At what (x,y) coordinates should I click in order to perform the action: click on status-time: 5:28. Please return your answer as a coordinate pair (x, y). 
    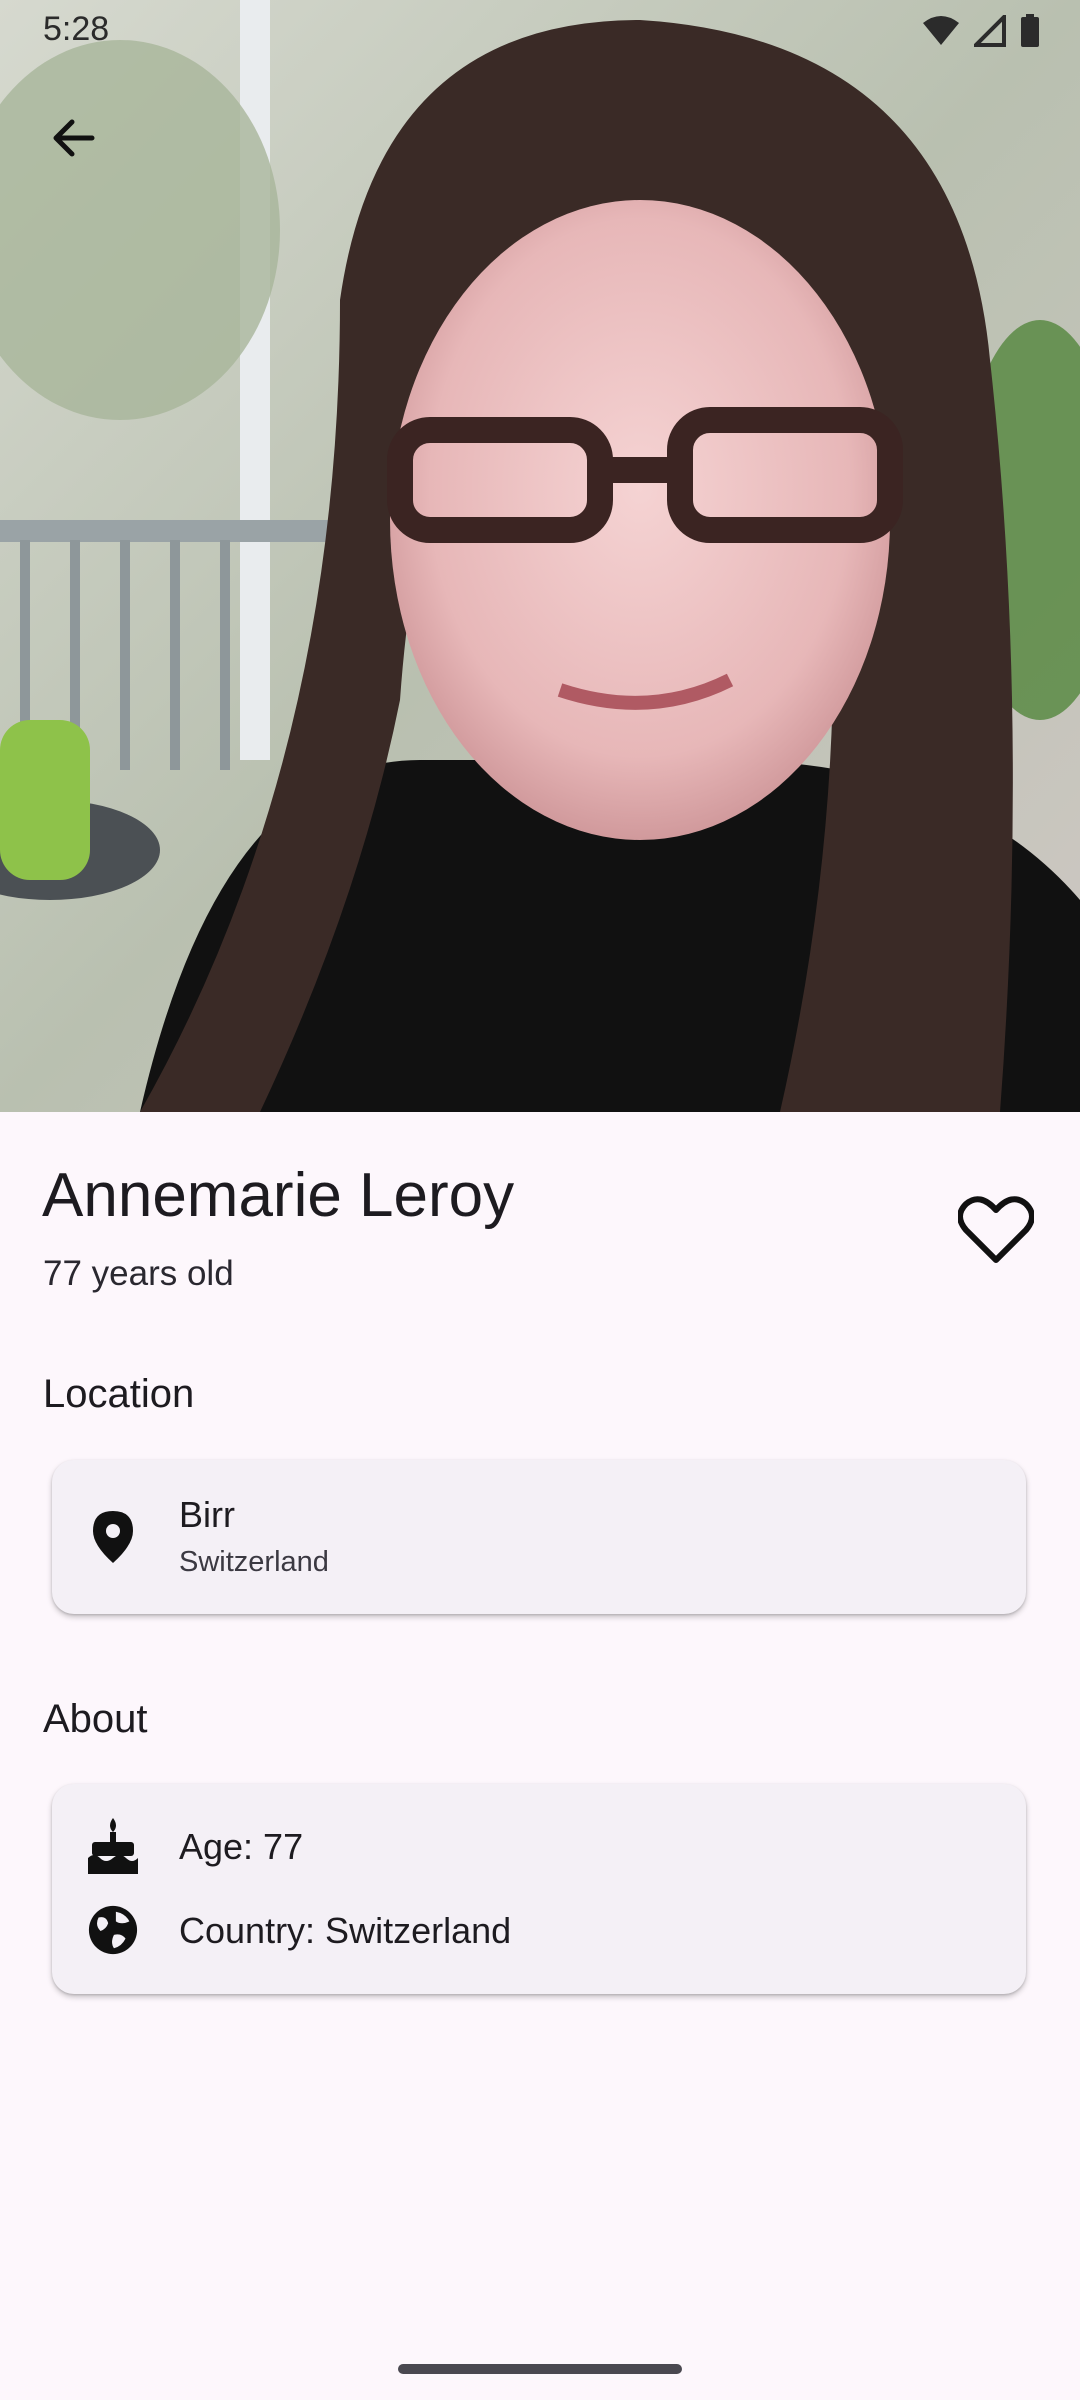
    Looking at the image, I should click on (76, 29).